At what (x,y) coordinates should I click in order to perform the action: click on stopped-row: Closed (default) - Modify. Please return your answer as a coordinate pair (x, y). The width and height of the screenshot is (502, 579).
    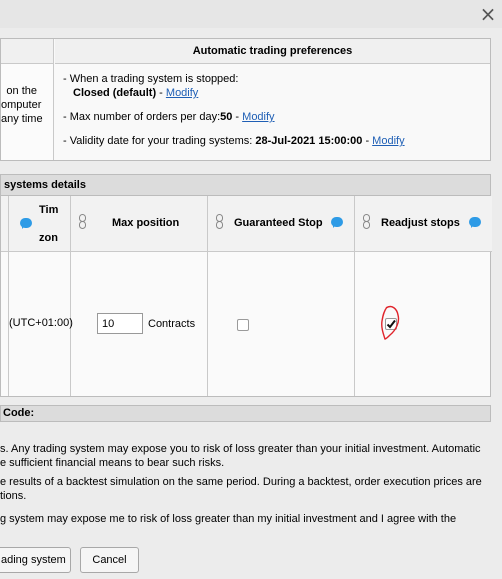
    Looking at the image, I should click on (273, 93).